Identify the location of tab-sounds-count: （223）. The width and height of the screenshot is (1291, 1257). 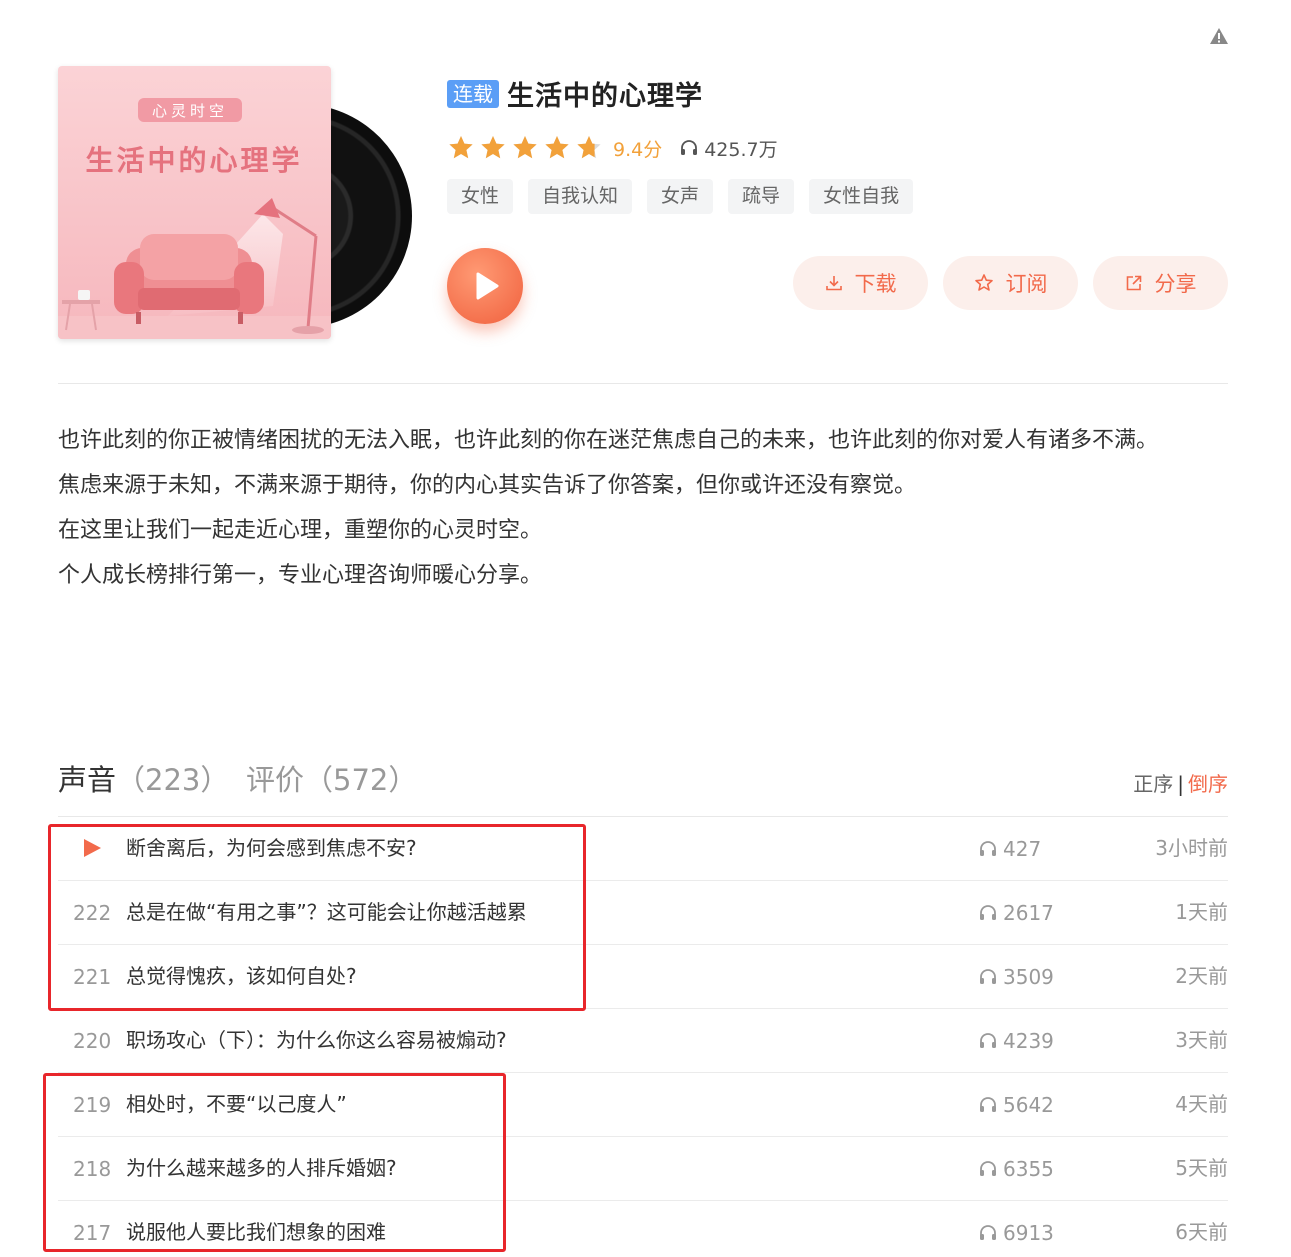
(173, 780).